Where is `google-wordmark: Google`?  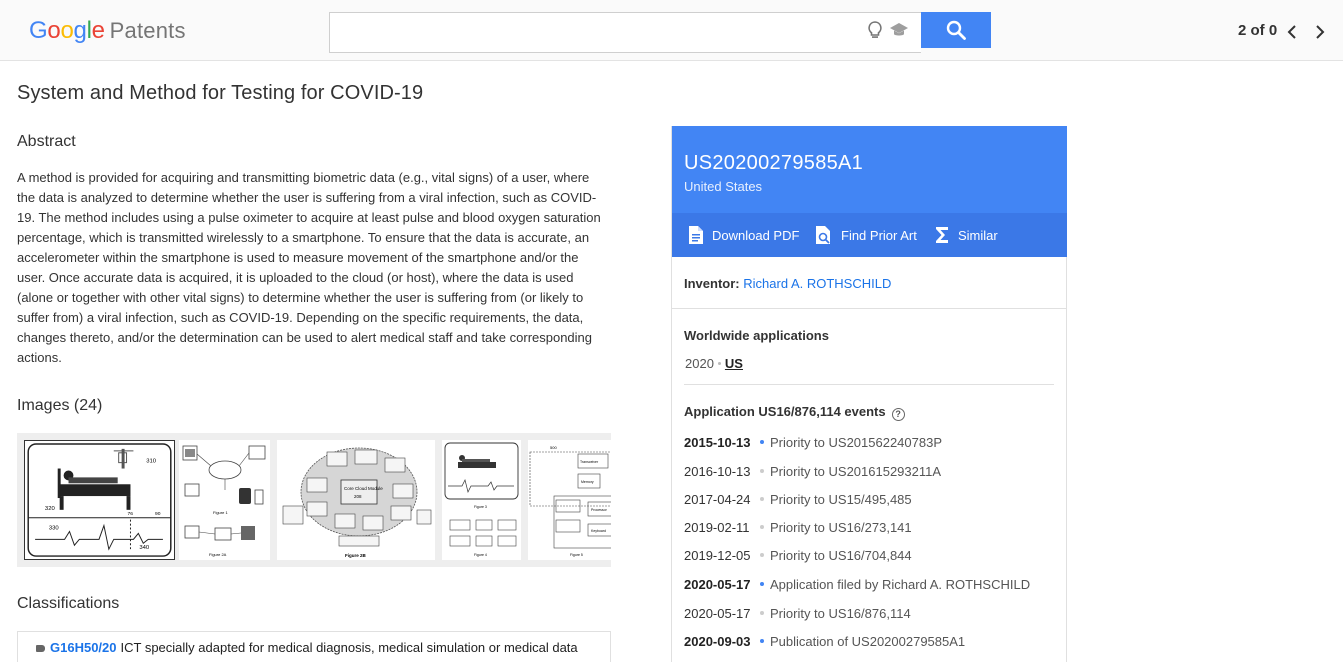 google-wordmark: Google is located at coordinates (67, 30).